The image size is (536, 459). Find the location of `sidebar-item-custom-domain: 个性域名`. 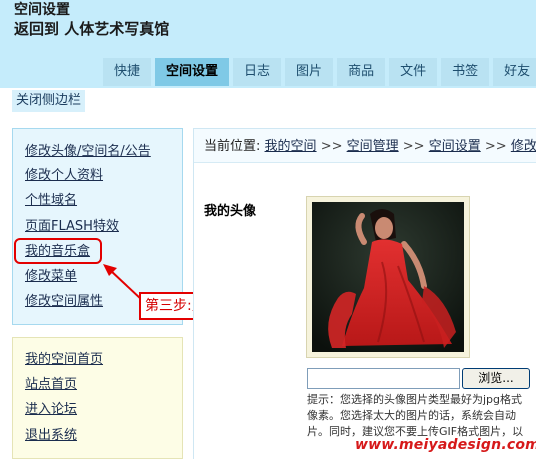

sidebar-item-custom-domain: 个性域名 is located at coordinates (51, 201).